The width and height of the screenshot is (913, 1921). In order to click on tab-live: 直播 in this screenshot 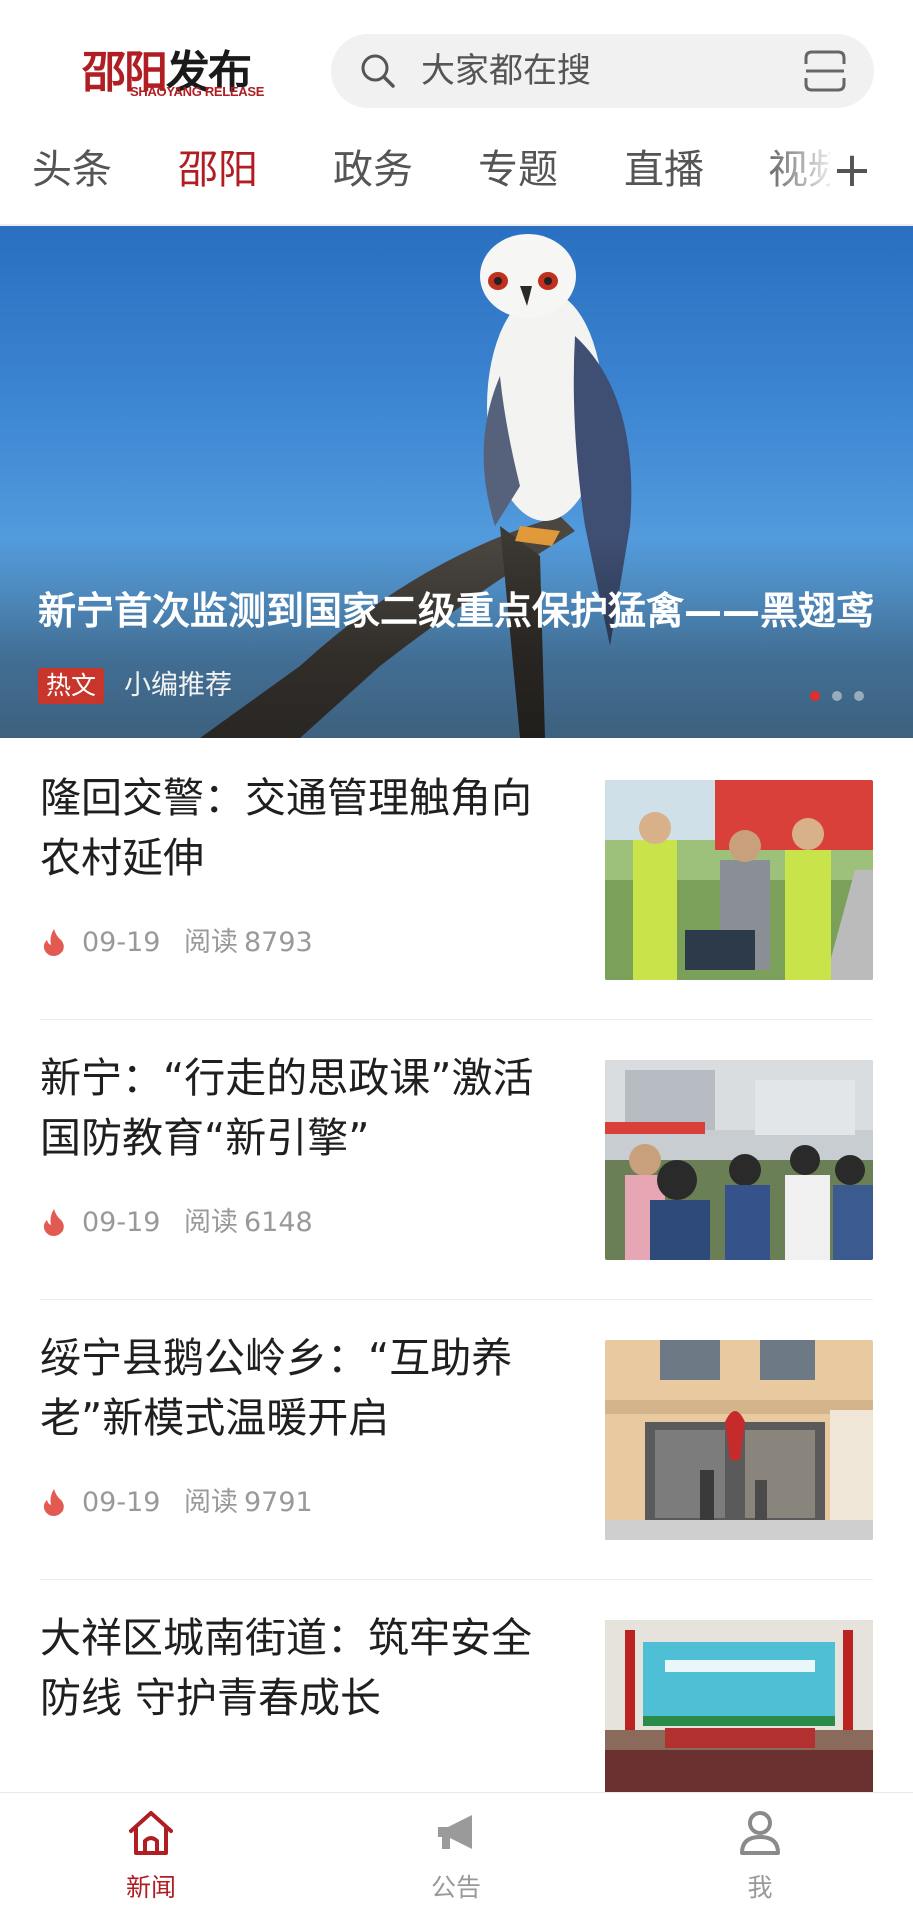, I will do `click(664, 170)`.